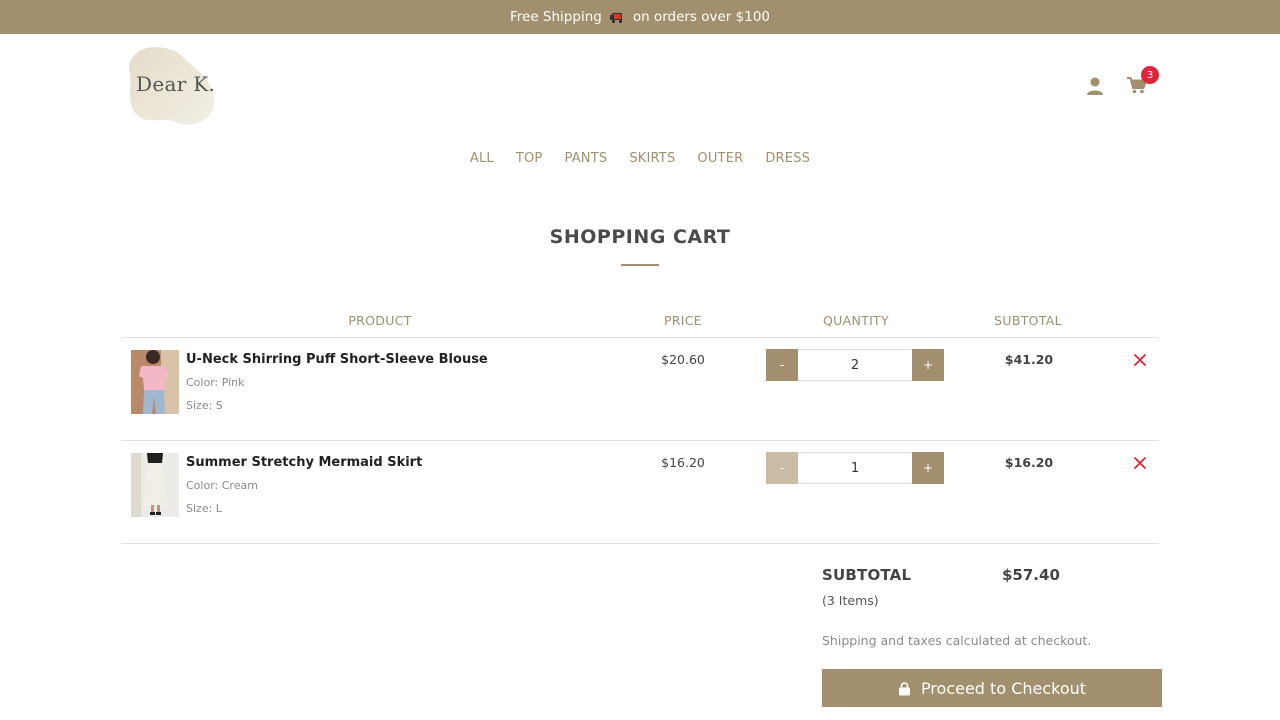  Describe the element at coordinates (1003, 688) in the screenshot. I see `checkout-label: Proceed to Checkout` at that location.